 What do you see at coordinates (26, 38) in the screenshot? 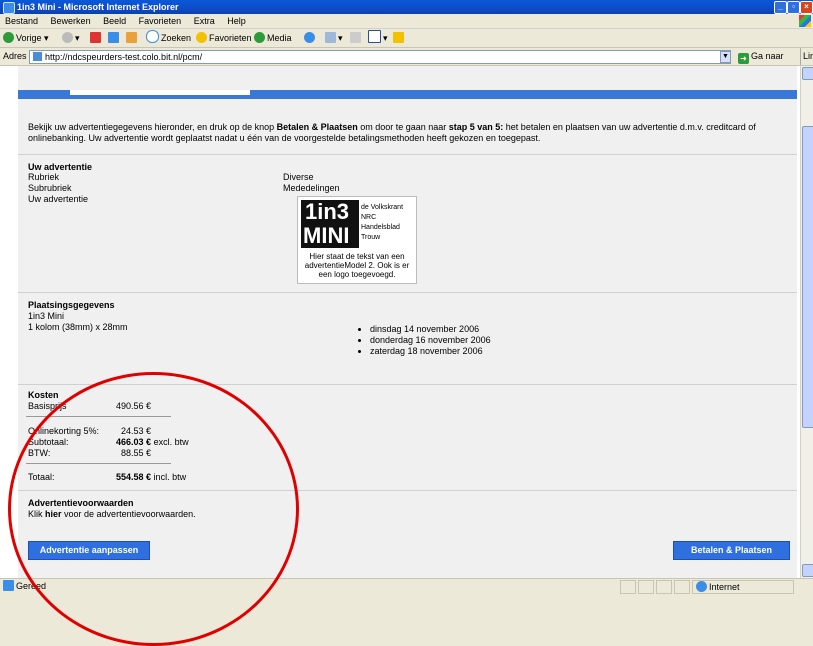
I see `back-button: Vorige ▾` at bounding box center [26, 38].